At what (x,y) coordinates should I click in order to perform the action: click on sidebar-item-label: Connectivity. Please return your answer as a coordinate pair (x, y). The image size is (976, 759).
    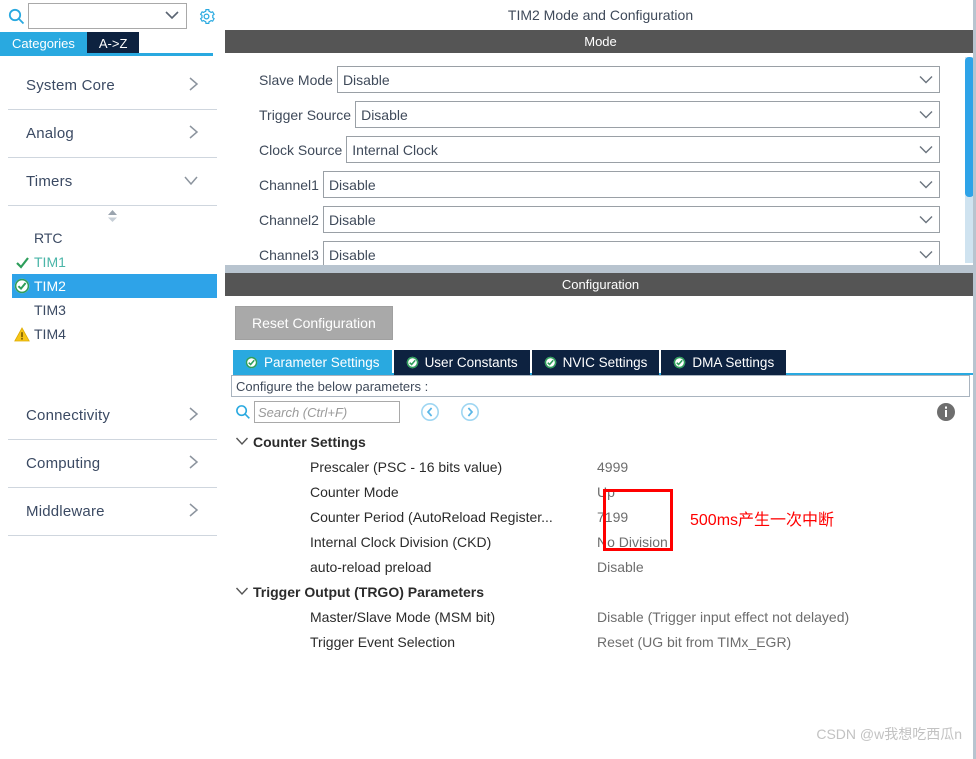
    Looking at the image, I should click on (68, 415).